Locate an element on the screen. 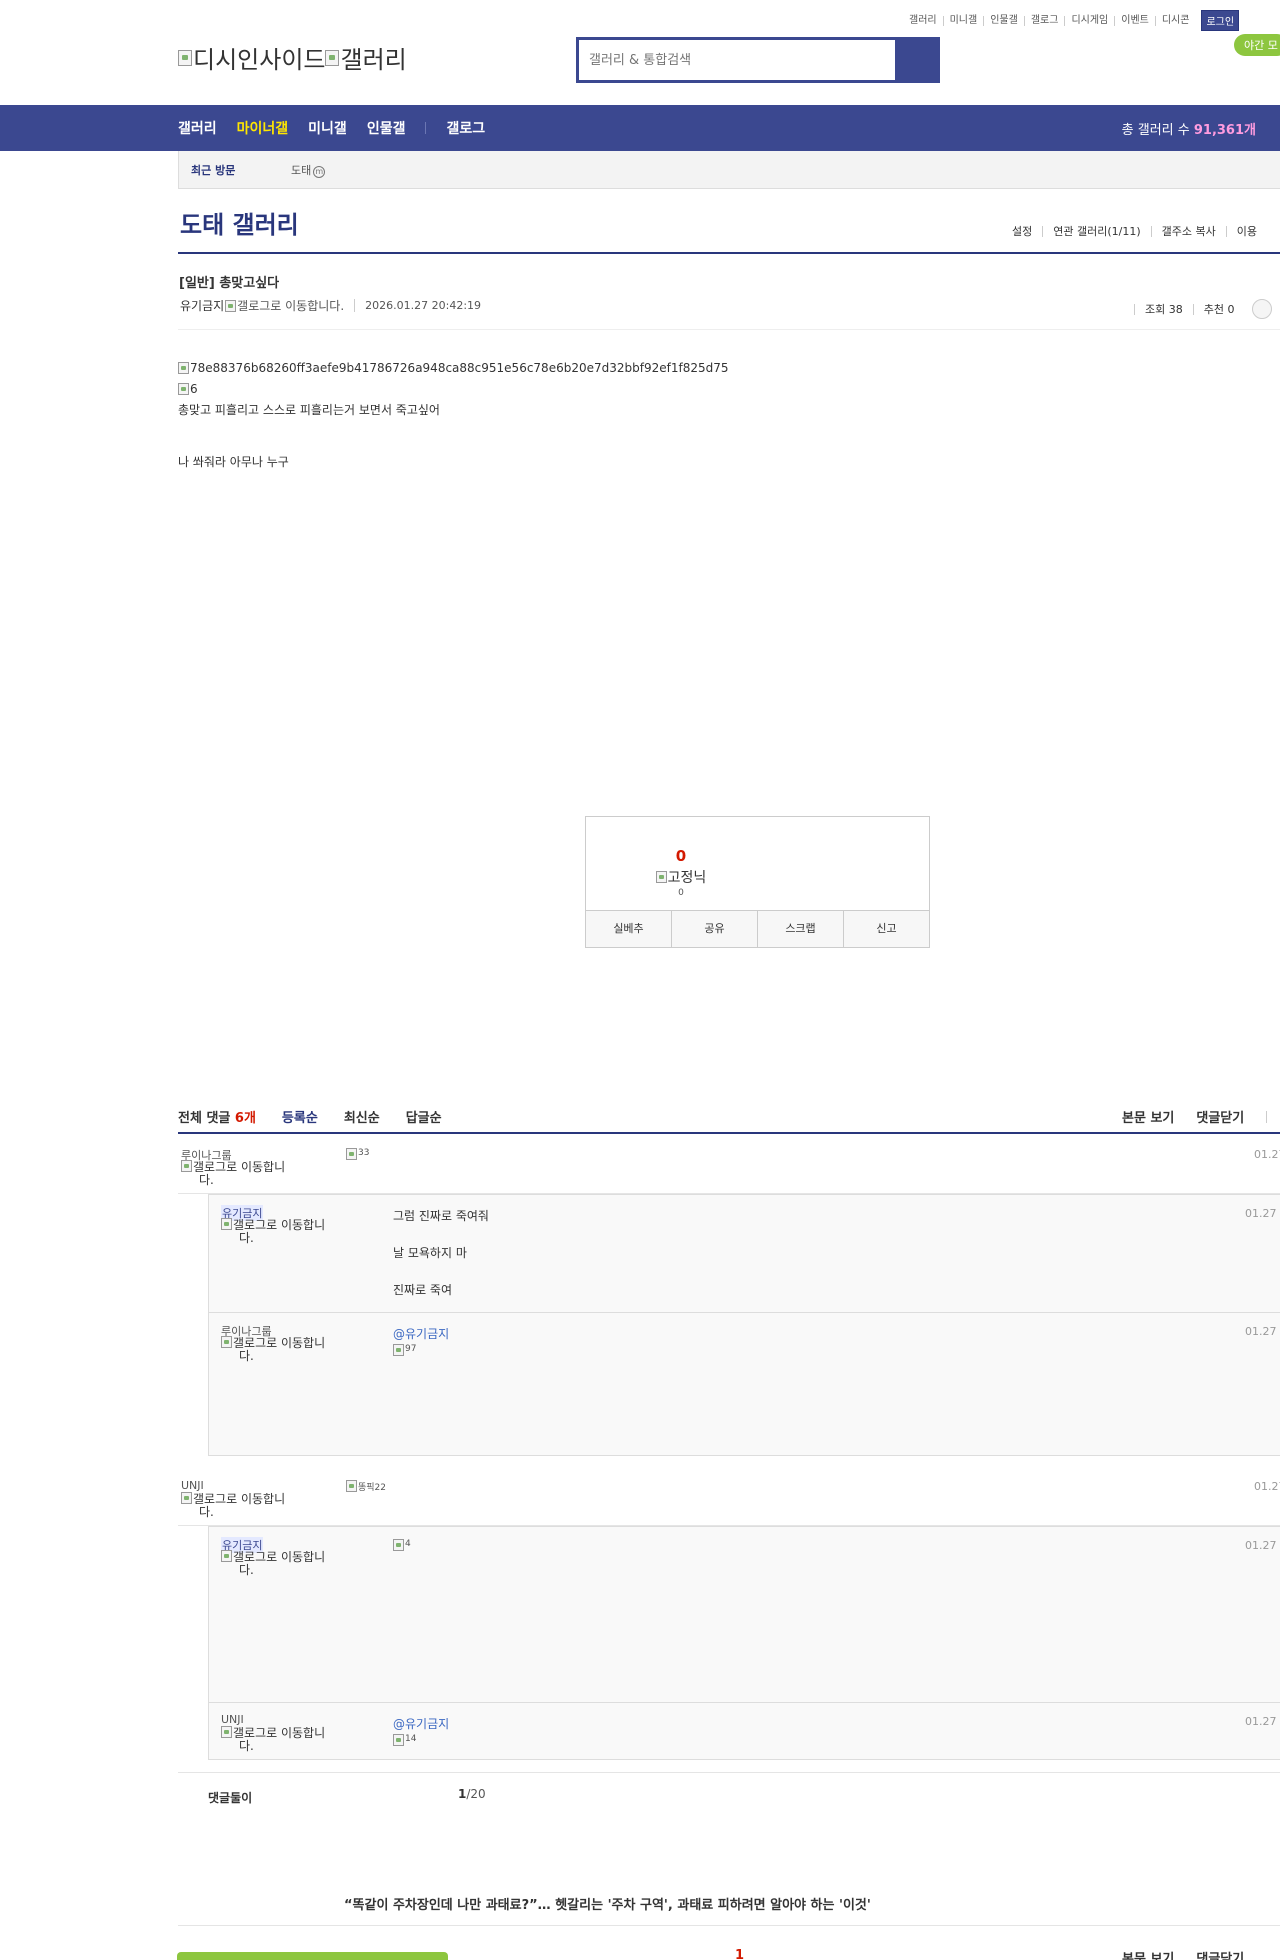 The width and height of the screenshot is (1280, 1960). top-link-persongall: 인물갤 is located at coordinates (1003, 20).